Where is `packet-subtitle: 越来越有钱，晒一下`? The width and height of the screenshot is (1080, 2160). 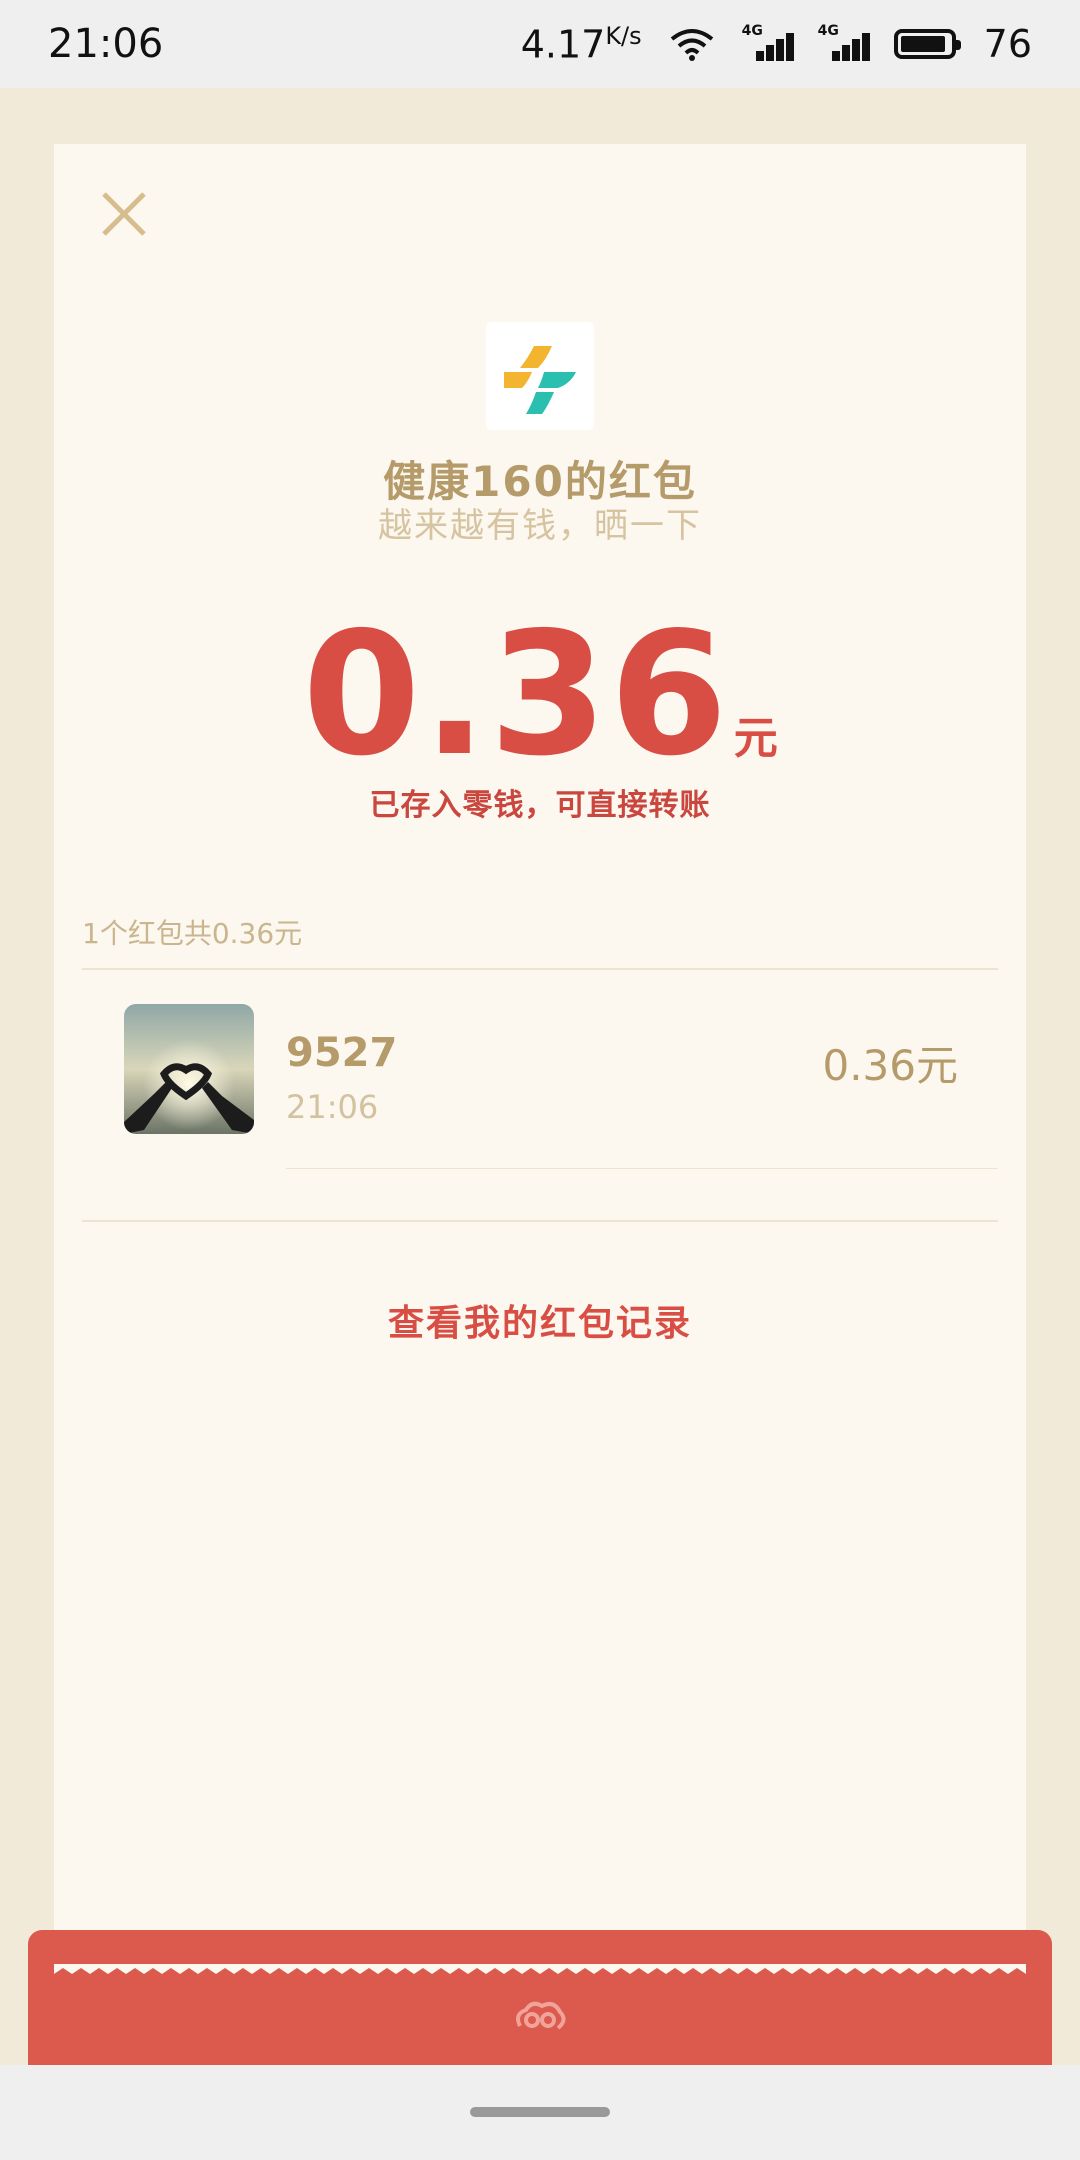
packet-subtitle: 越来越有钱，晒一下 is located at coordinates (540, 526).